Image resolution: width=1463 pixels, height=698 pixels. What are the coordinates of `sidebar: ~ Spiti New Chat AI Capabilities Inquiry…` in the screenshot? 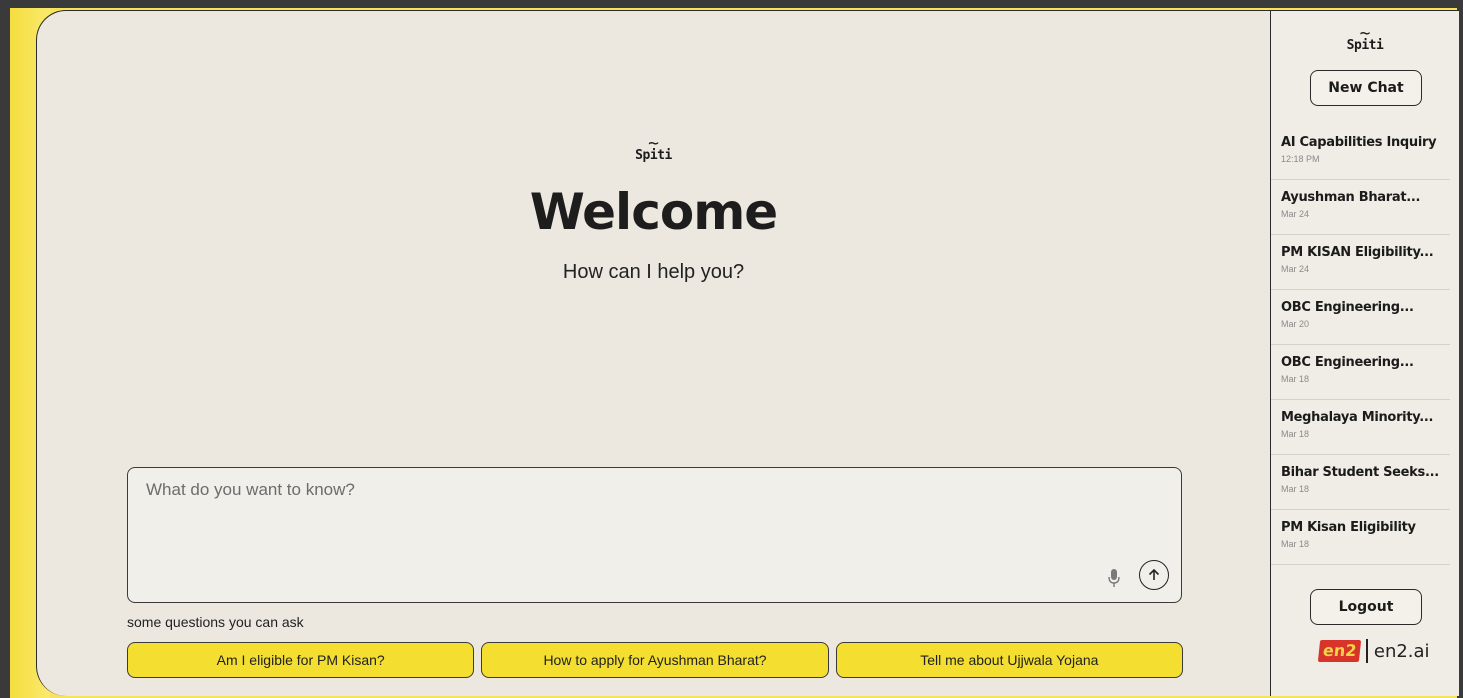 It's located at (1364, 353).